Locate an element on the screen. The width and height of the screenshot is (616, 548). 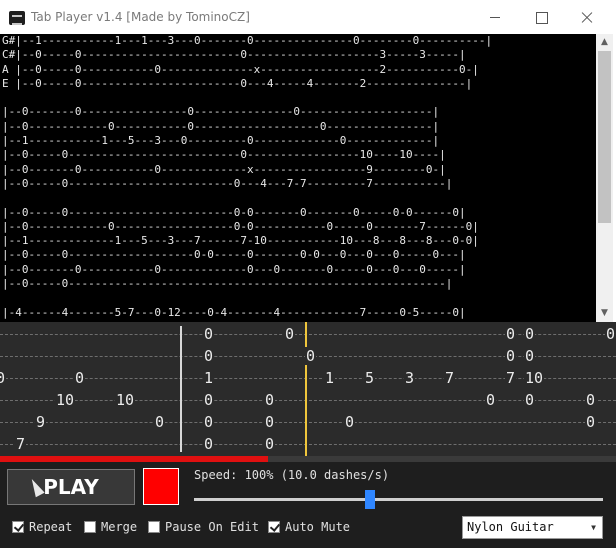
minimize-button is located at coordinates (495, 17).